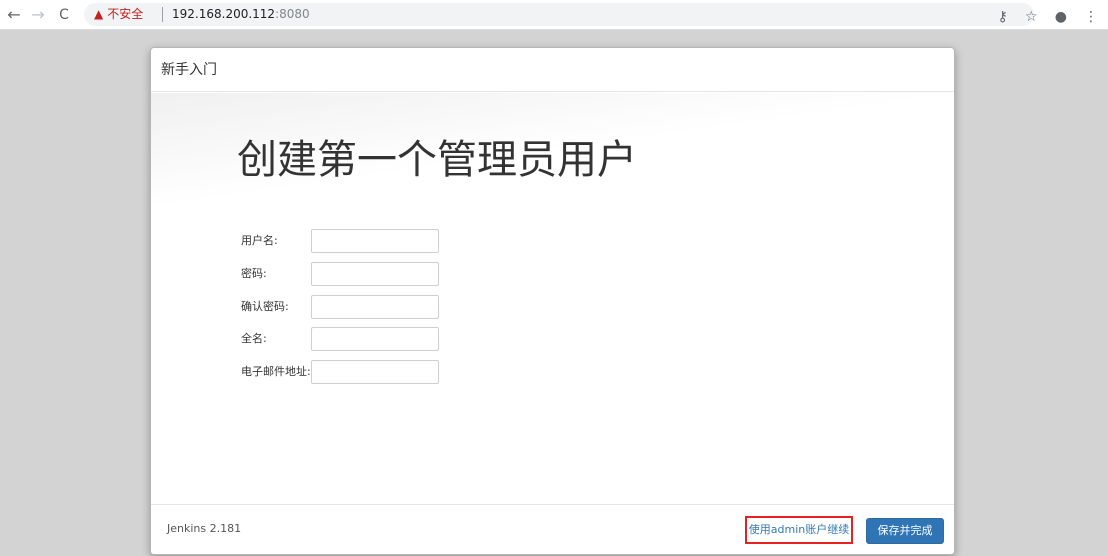  Describe the element at coordinates (1031, 17) in the screenshot. I see `star-icon: ☆` at that location.